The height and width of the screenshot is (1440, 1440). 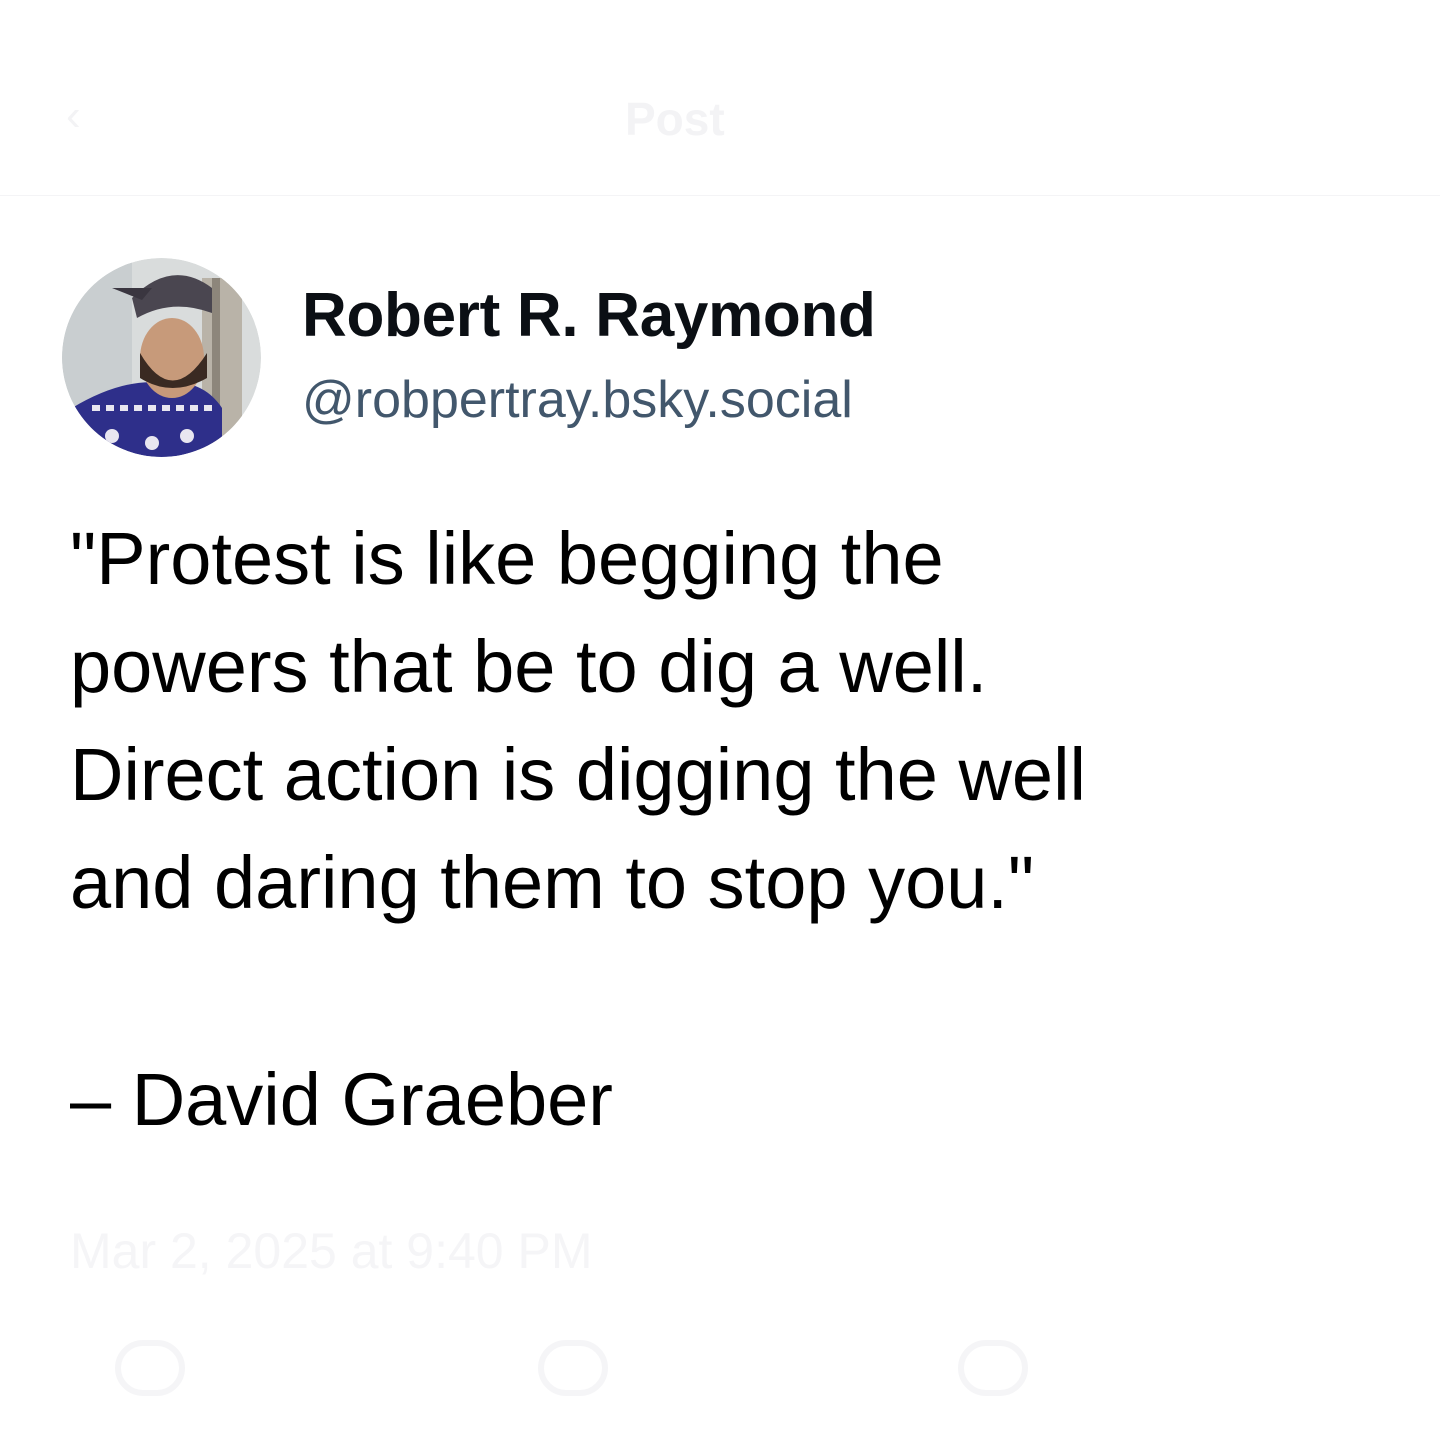 I want to click on top-bar: ‹ Post, so click(x=720, y=98).